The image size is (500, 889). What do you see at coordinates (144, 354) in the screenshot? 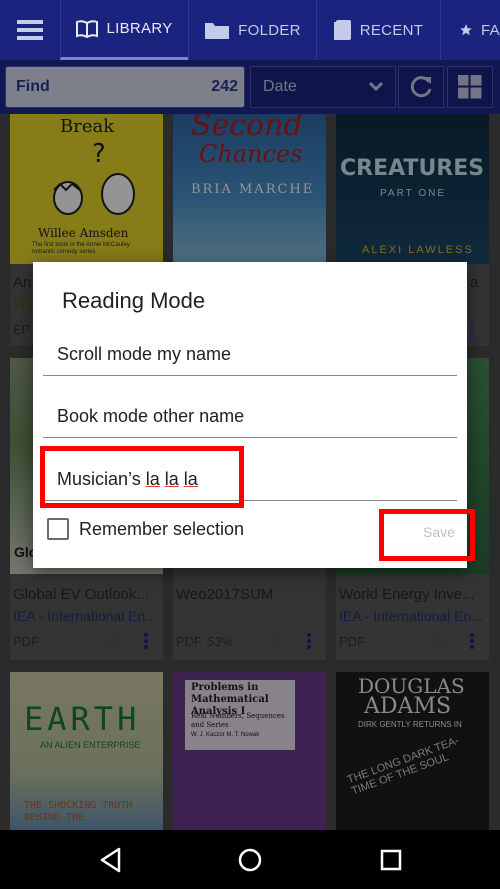
I see `scroll-mode-label: Scroll mode my name` at bounding box center [144, 354].